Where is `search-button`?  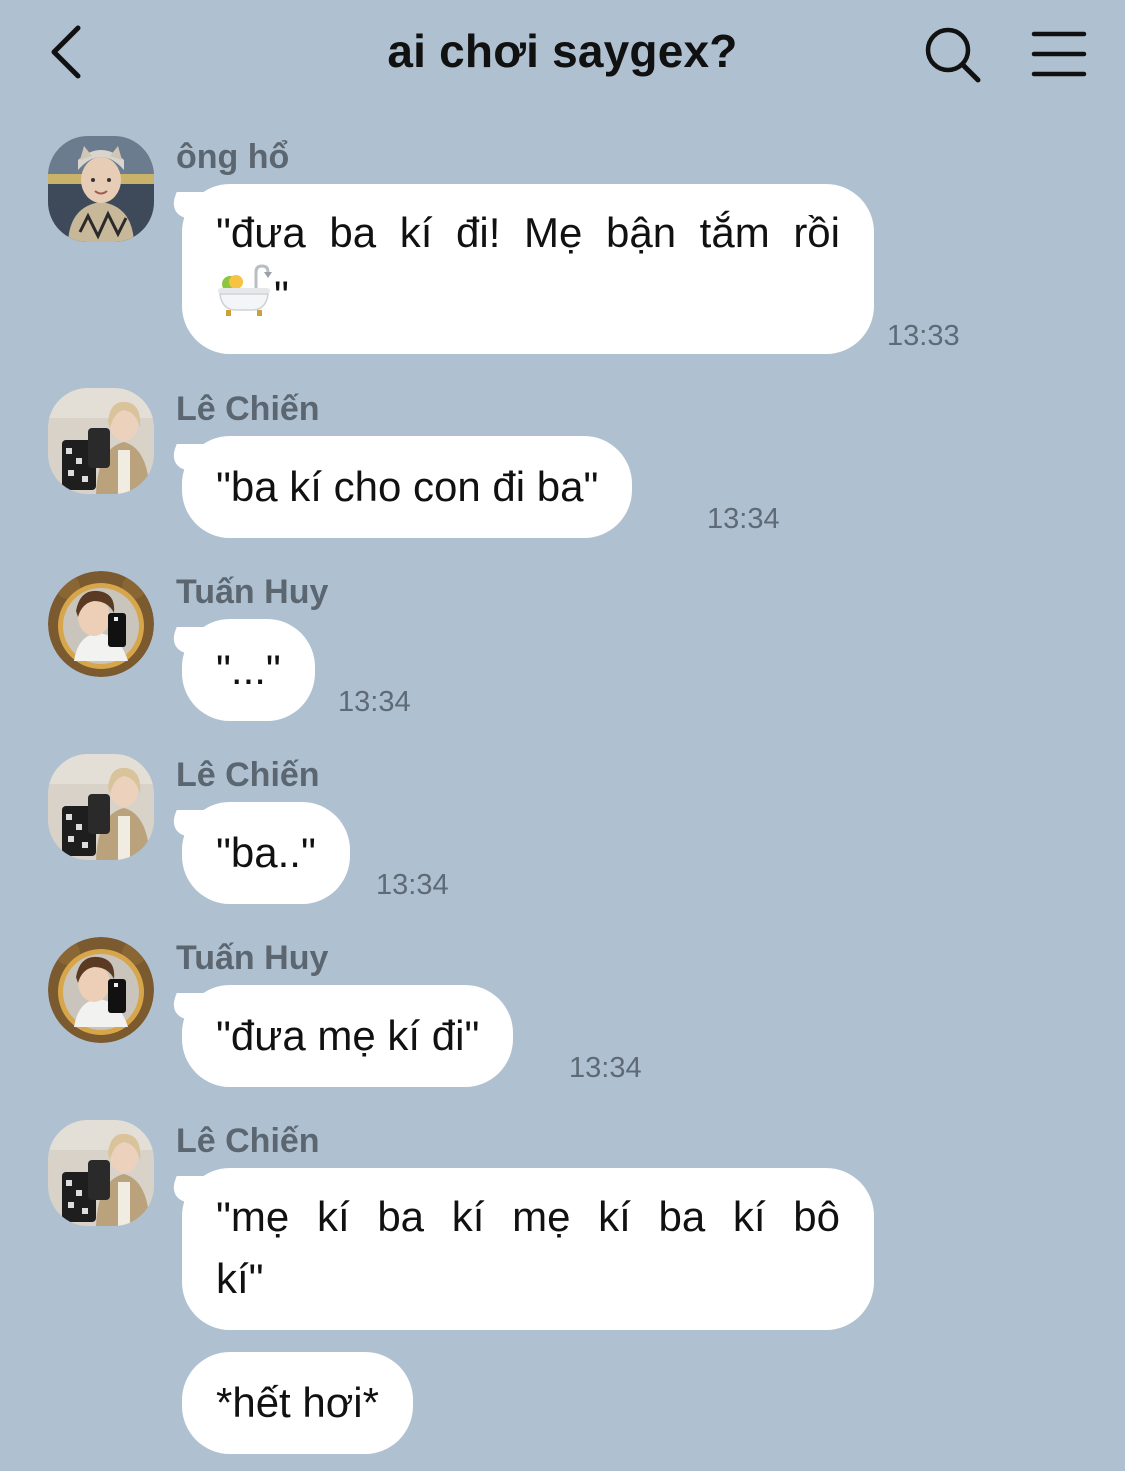 search-button is located at coordinates (953, 55).